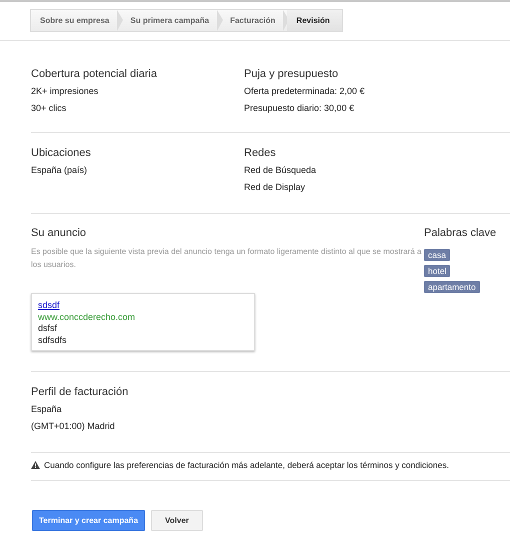 The width and height of the screenshot is (510, 536). What do you see at coordinates (281, 170) in the screenshot?
I see `summary-text: Red de Búsqueda` at bounding box center [281, 170].